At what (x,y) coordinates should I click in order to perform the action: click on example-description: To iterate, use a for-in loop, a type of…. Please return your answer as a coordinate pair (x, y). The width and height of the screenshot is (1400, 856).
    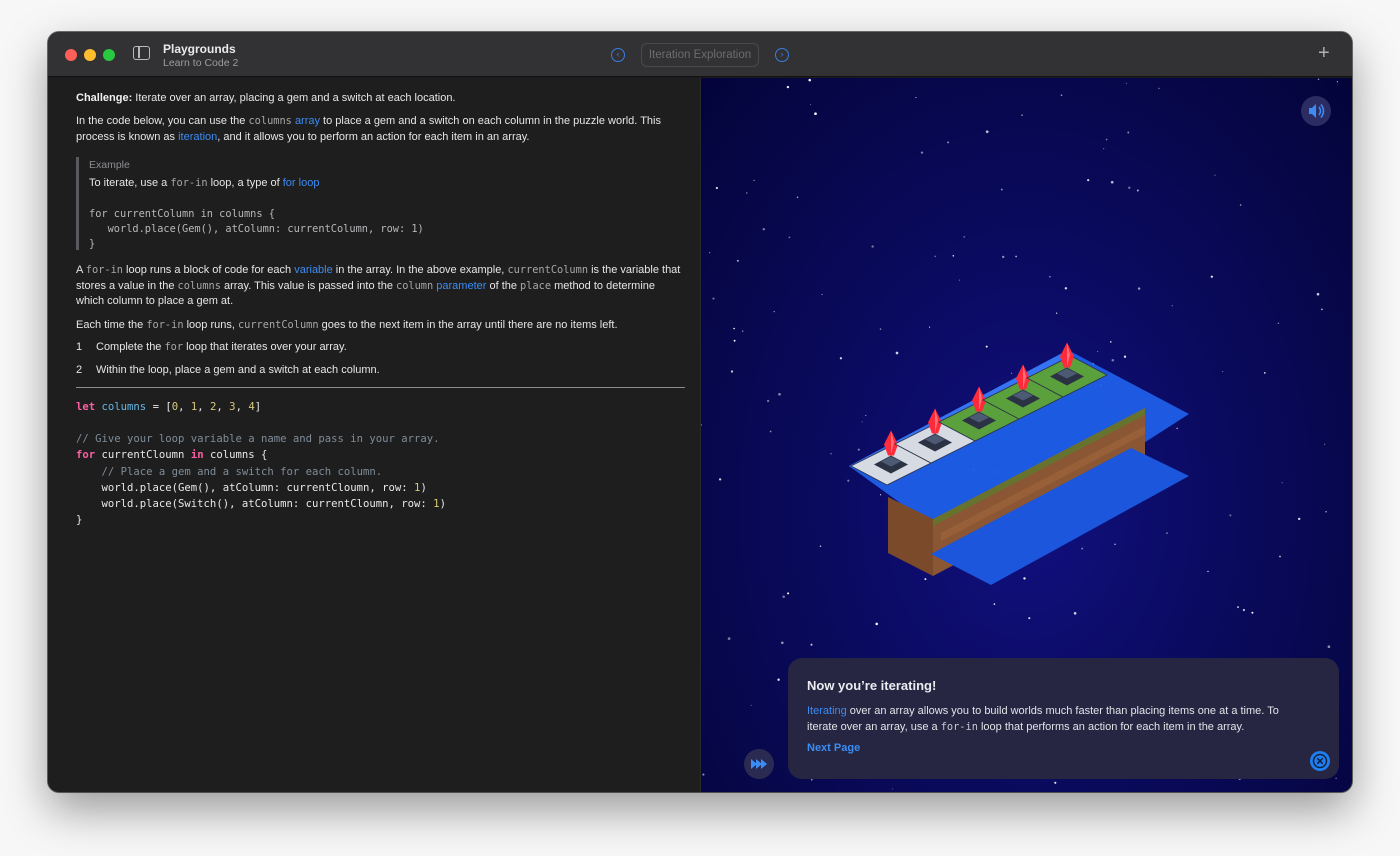
    Looking at the image, I should click on (204, 183).